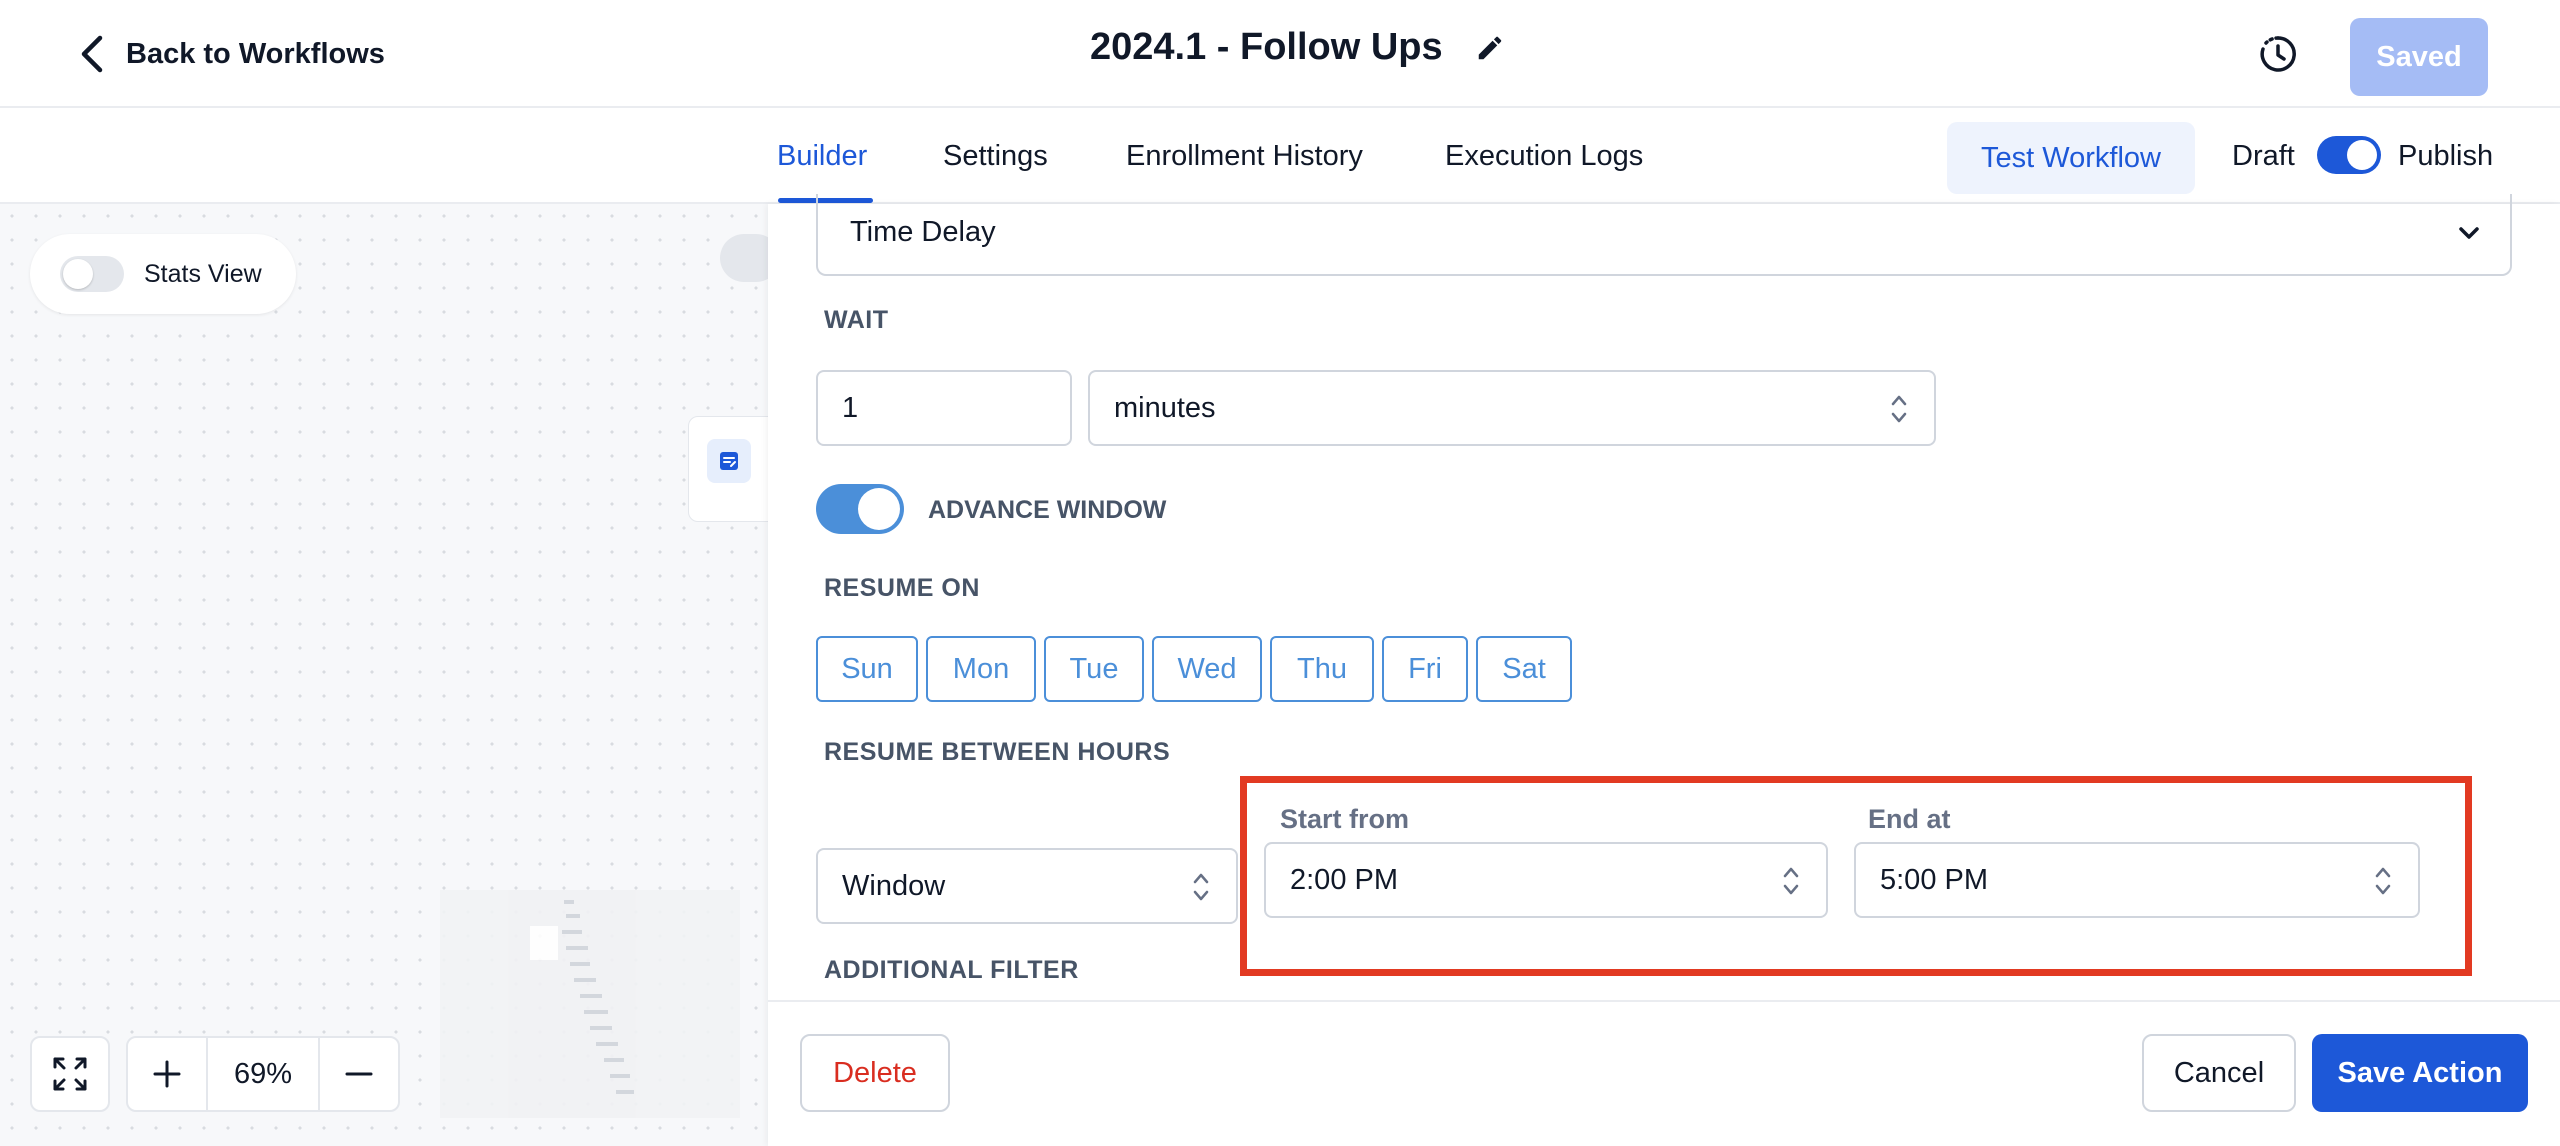  What do you see at coordinates (1664, 1073) in the screenshot?
I see `panel-footer: Delete Cancel Save Action` at bounding box center [1664, 1073].